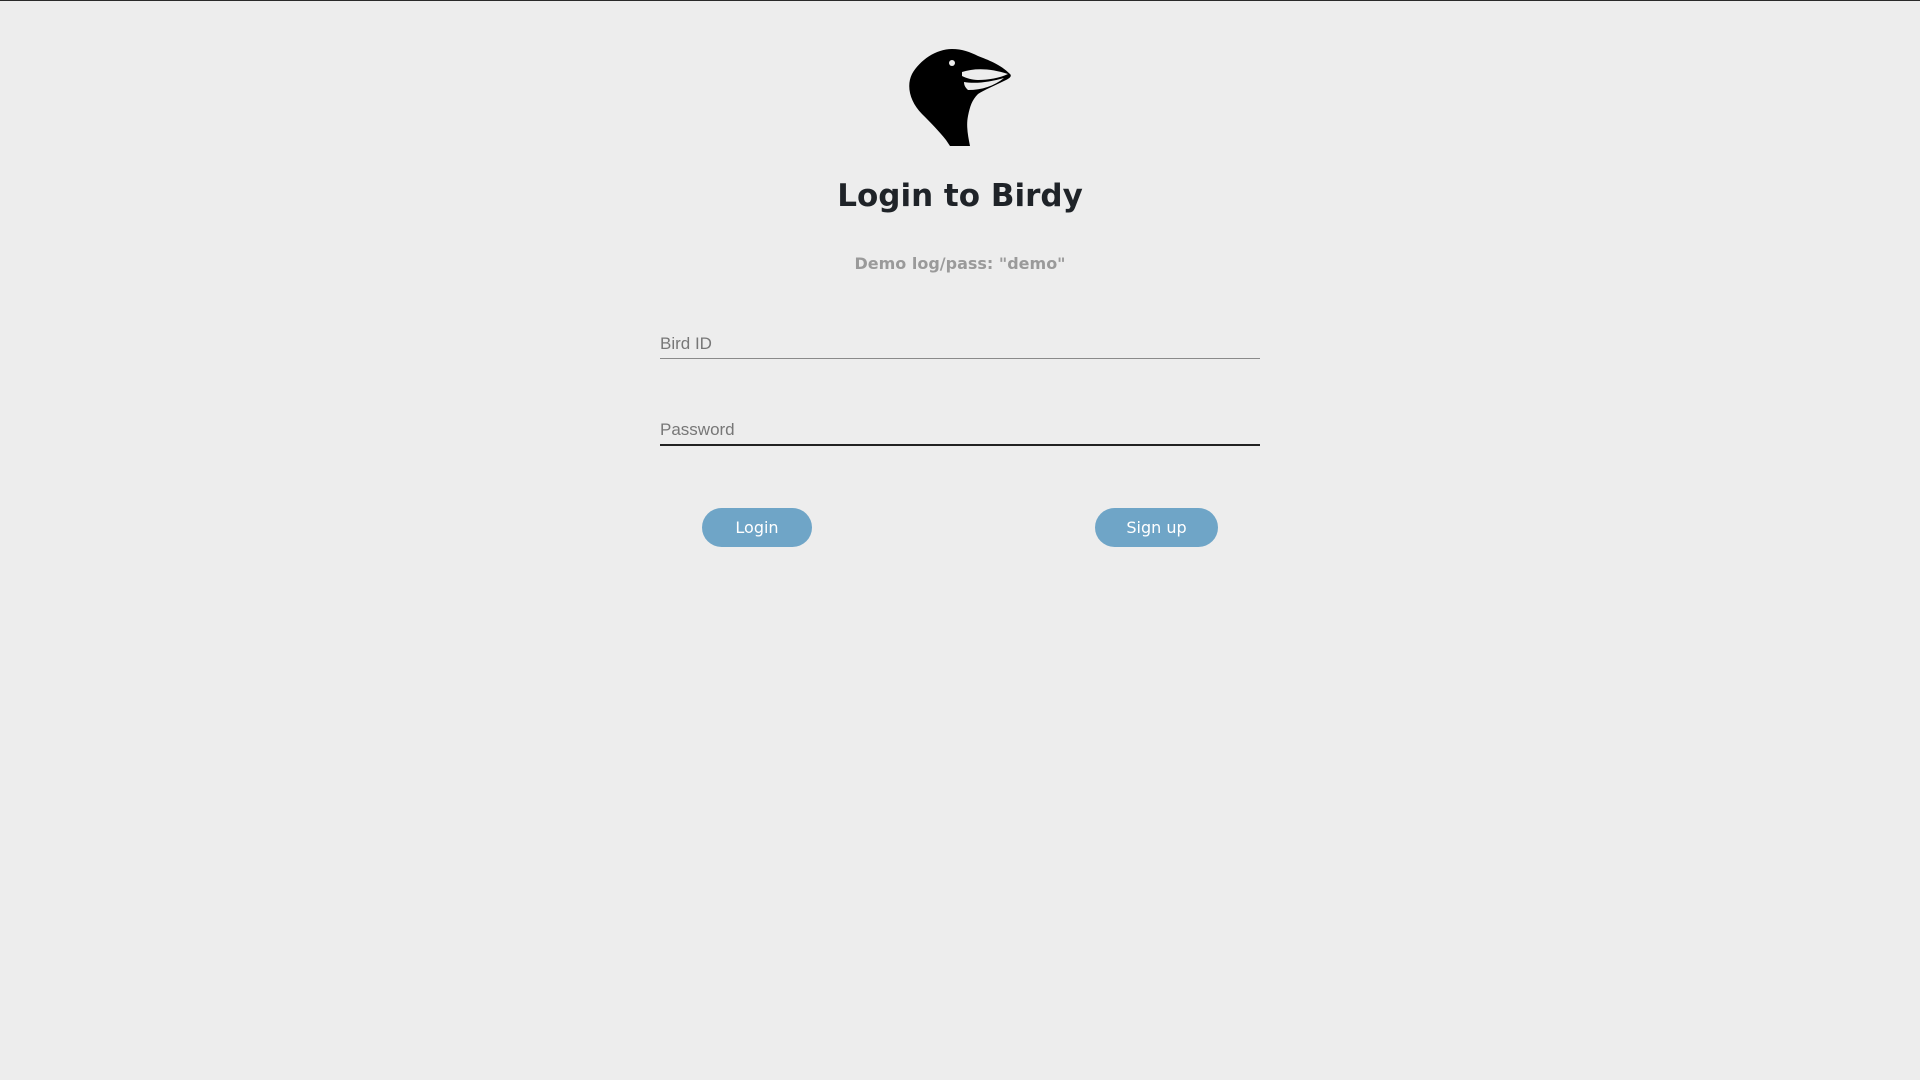 The image size is (1920, 1080). I want to click on crow-head-icon, so click(960, 97).